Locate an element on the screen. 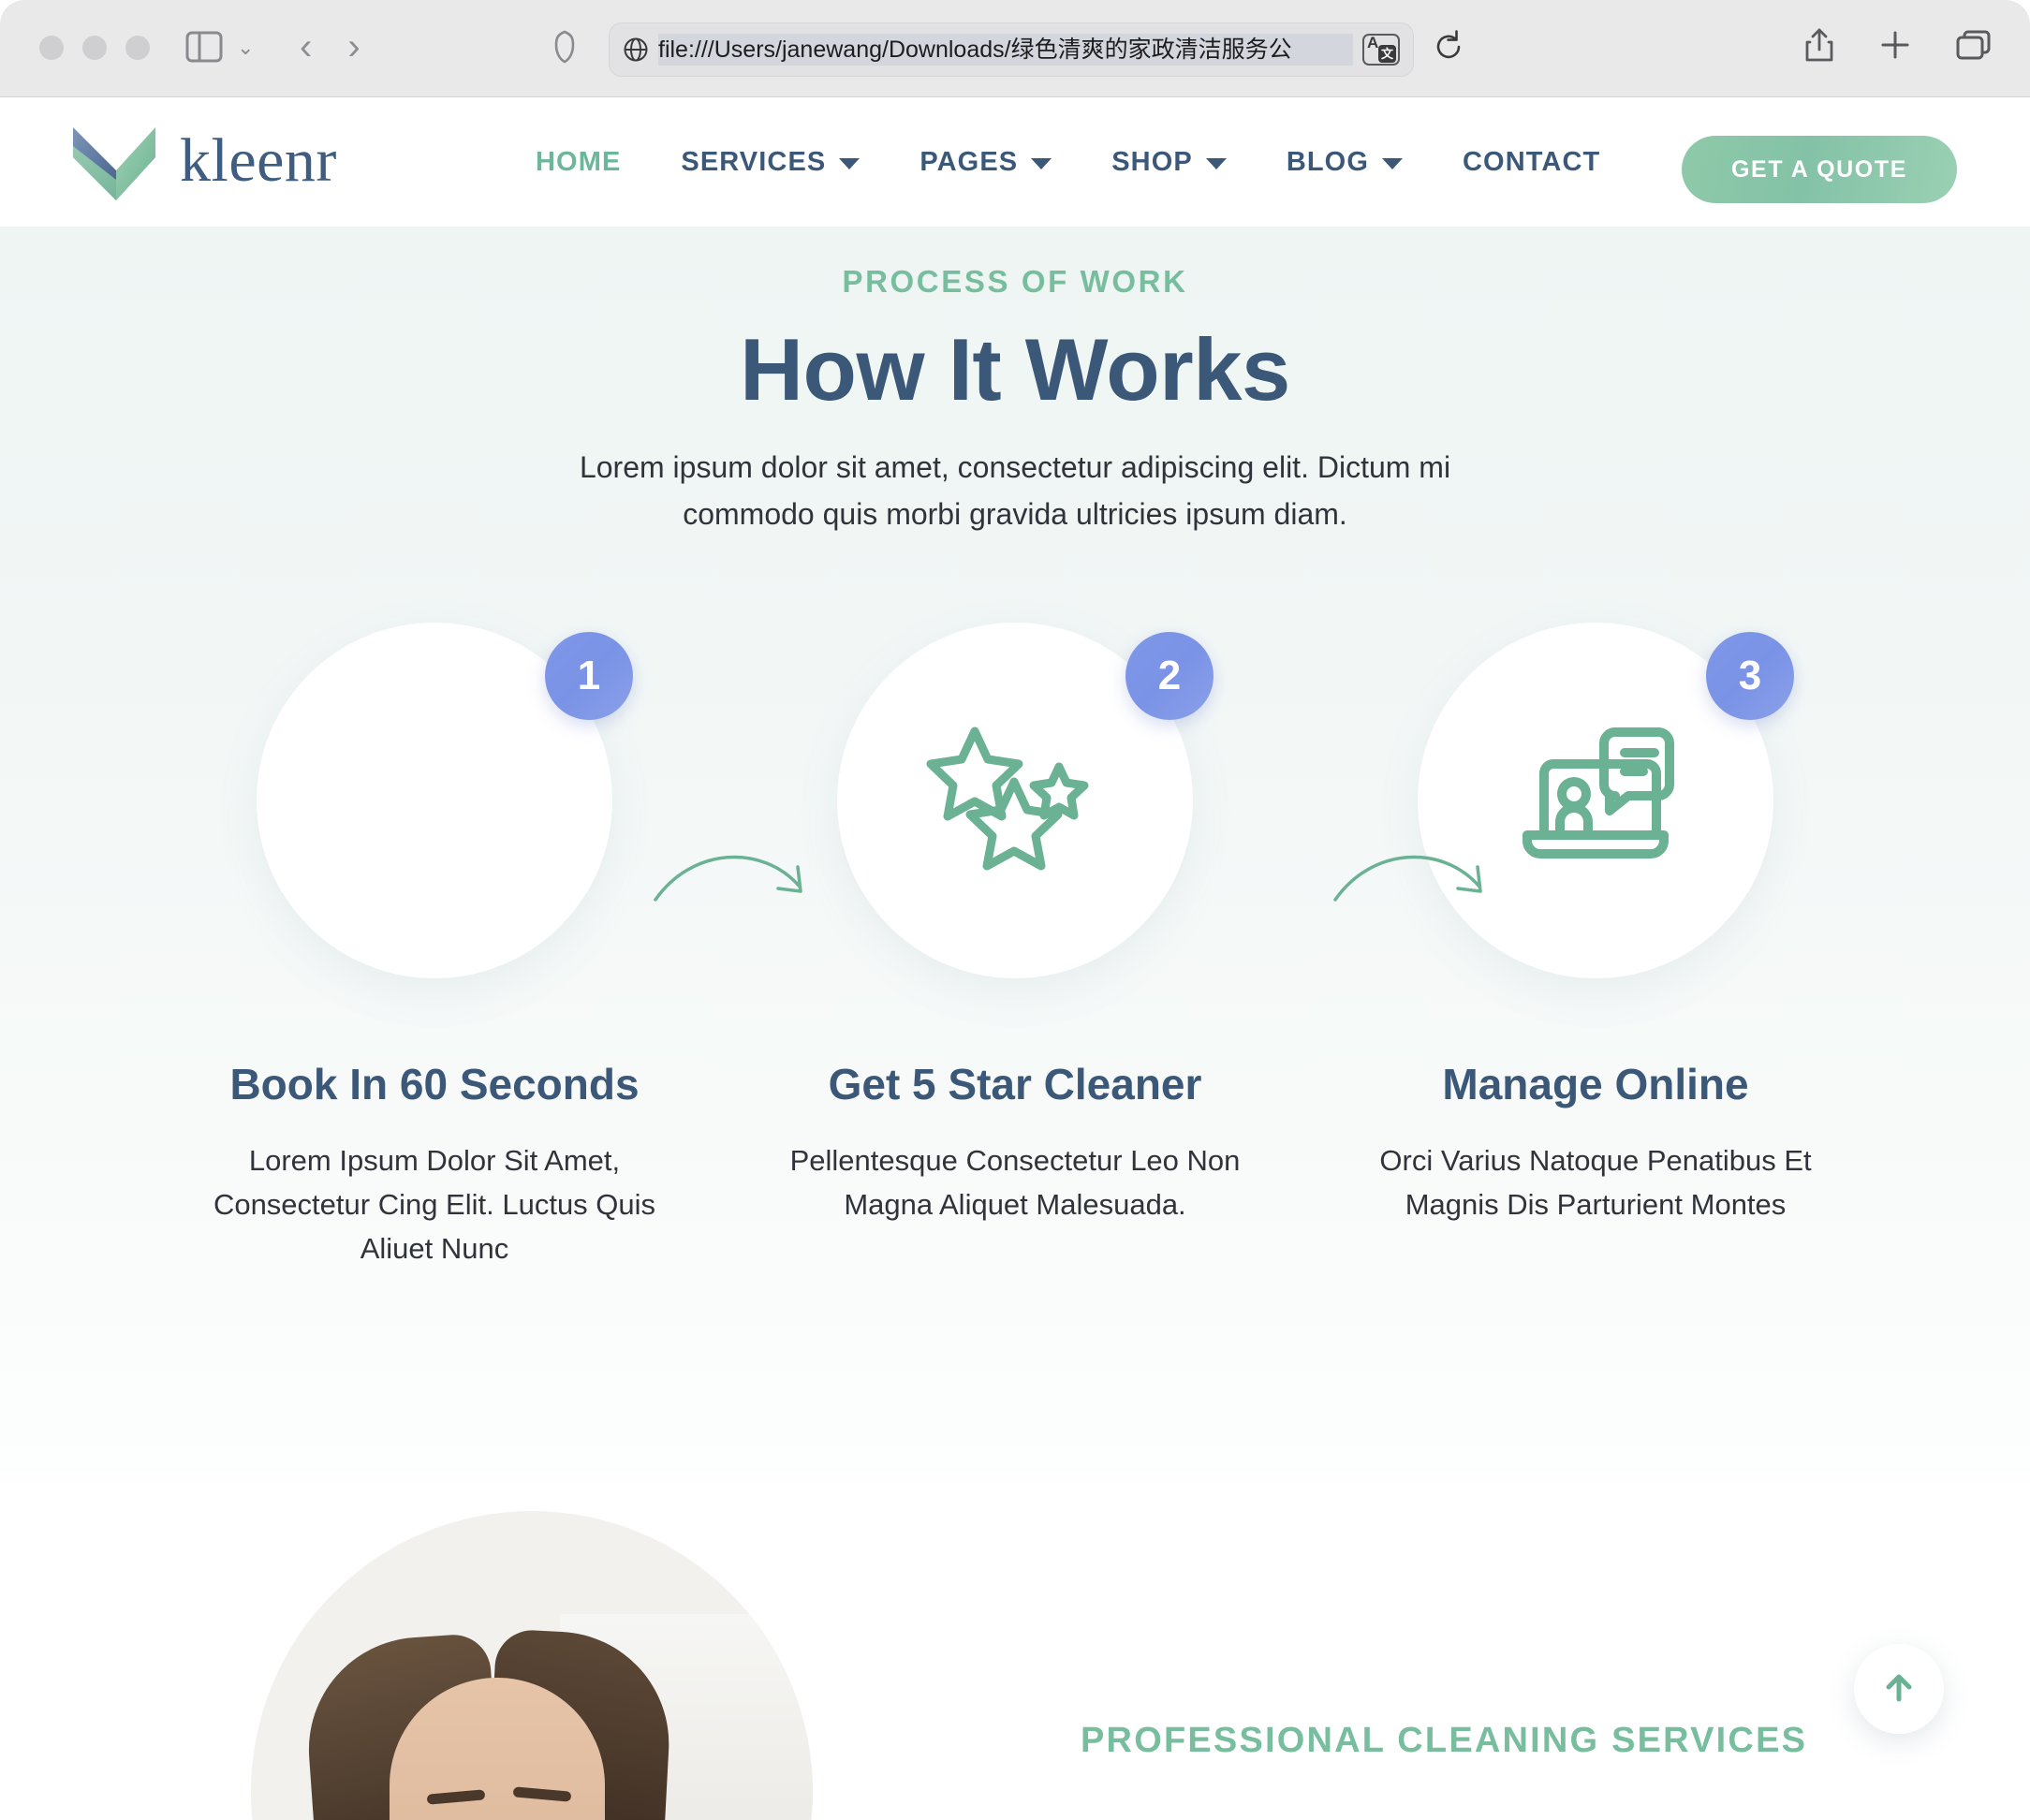 The height and width of the screenshot is (1820, 2030). step-number-badge: 2 is located at coordinates (1170, 675).